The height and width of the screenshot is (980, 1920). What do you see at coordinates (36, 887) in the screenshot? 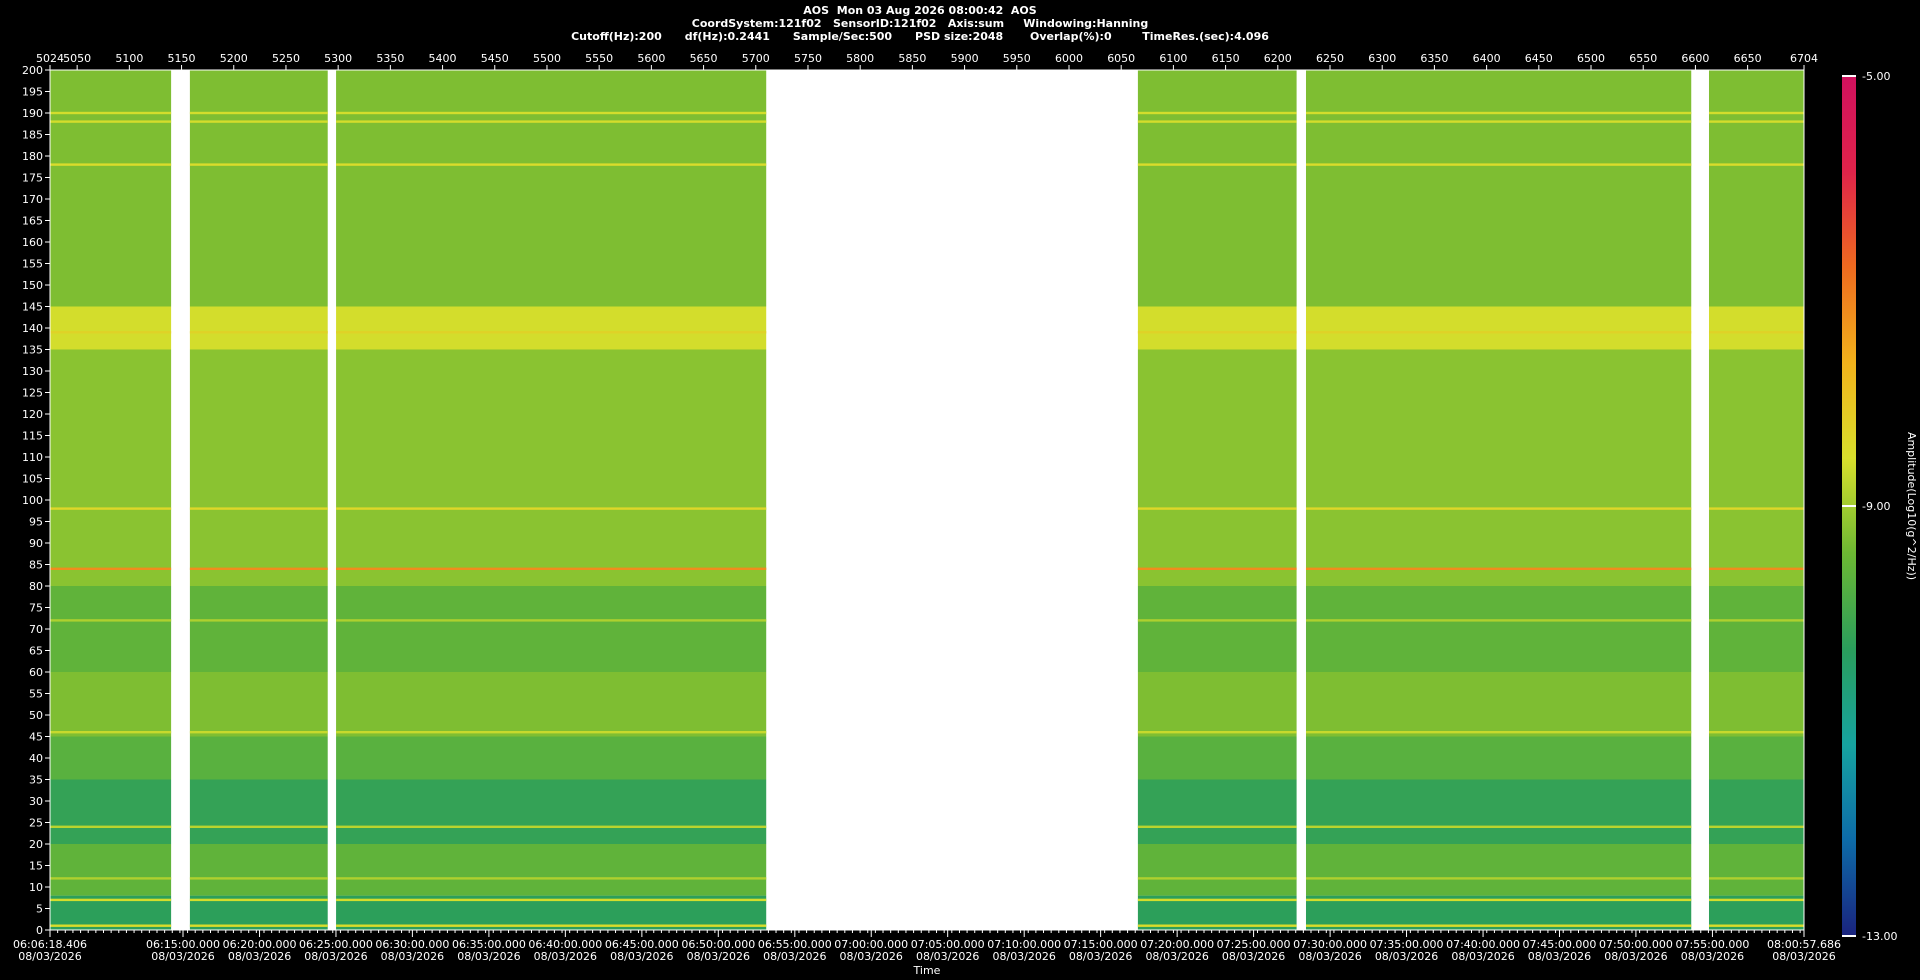
I see `y-tick-label: 10` at bounding box center [36, 887].